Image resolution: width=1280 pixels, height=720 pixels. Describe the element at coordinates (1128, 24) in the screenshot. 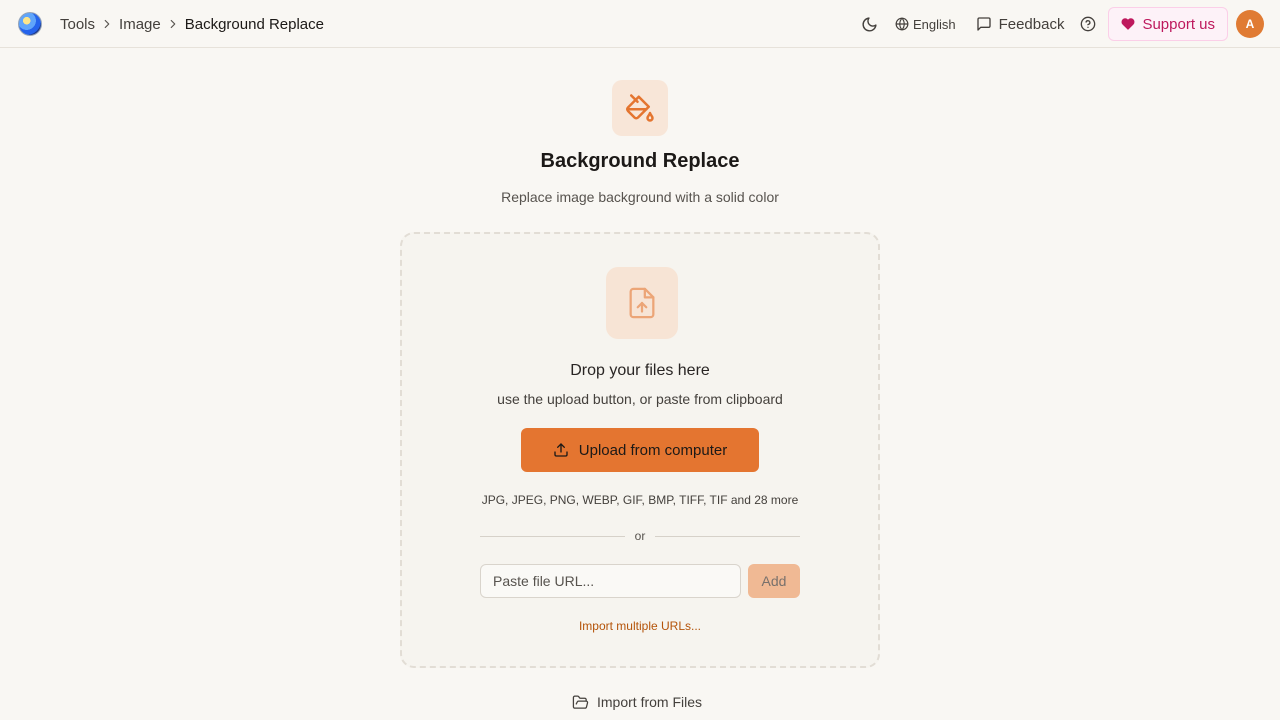

I see `heart-icon` at that location.